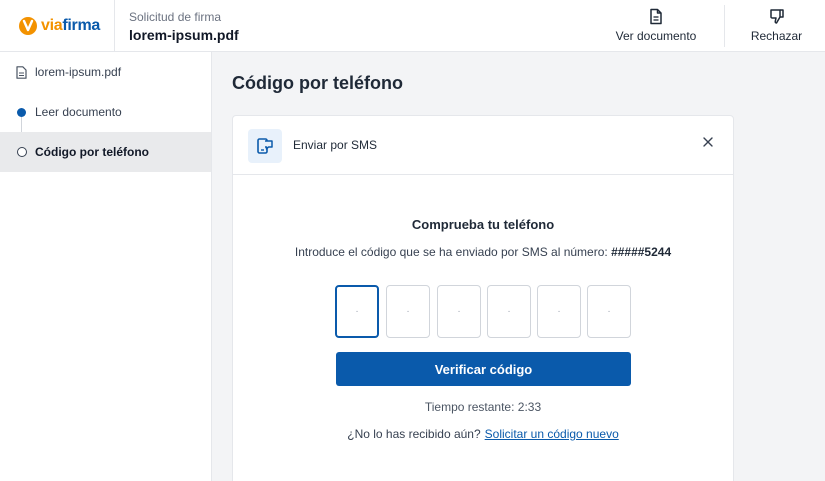  I want to click on sidebar-item-label: Leer documento, so click(78, 112).